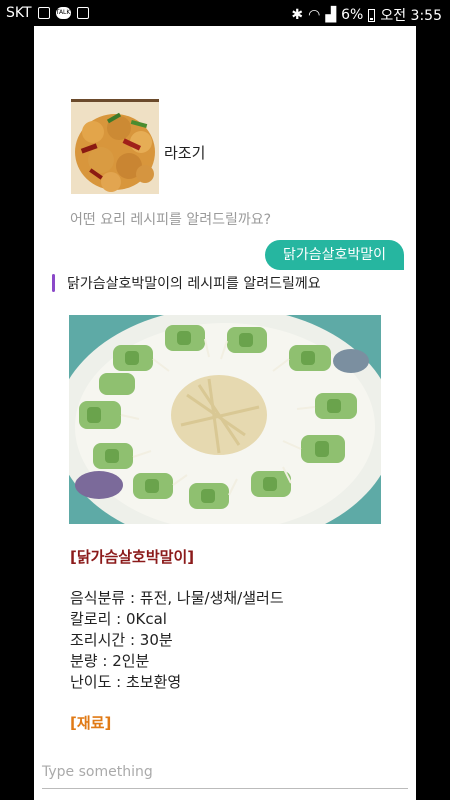 The height and width of the screenshot is (800, 450). What do you see at coordinates (297, 15) in the screenshot?
I see `bluetooth-icon: ✱` at bounding box center [297, 15].